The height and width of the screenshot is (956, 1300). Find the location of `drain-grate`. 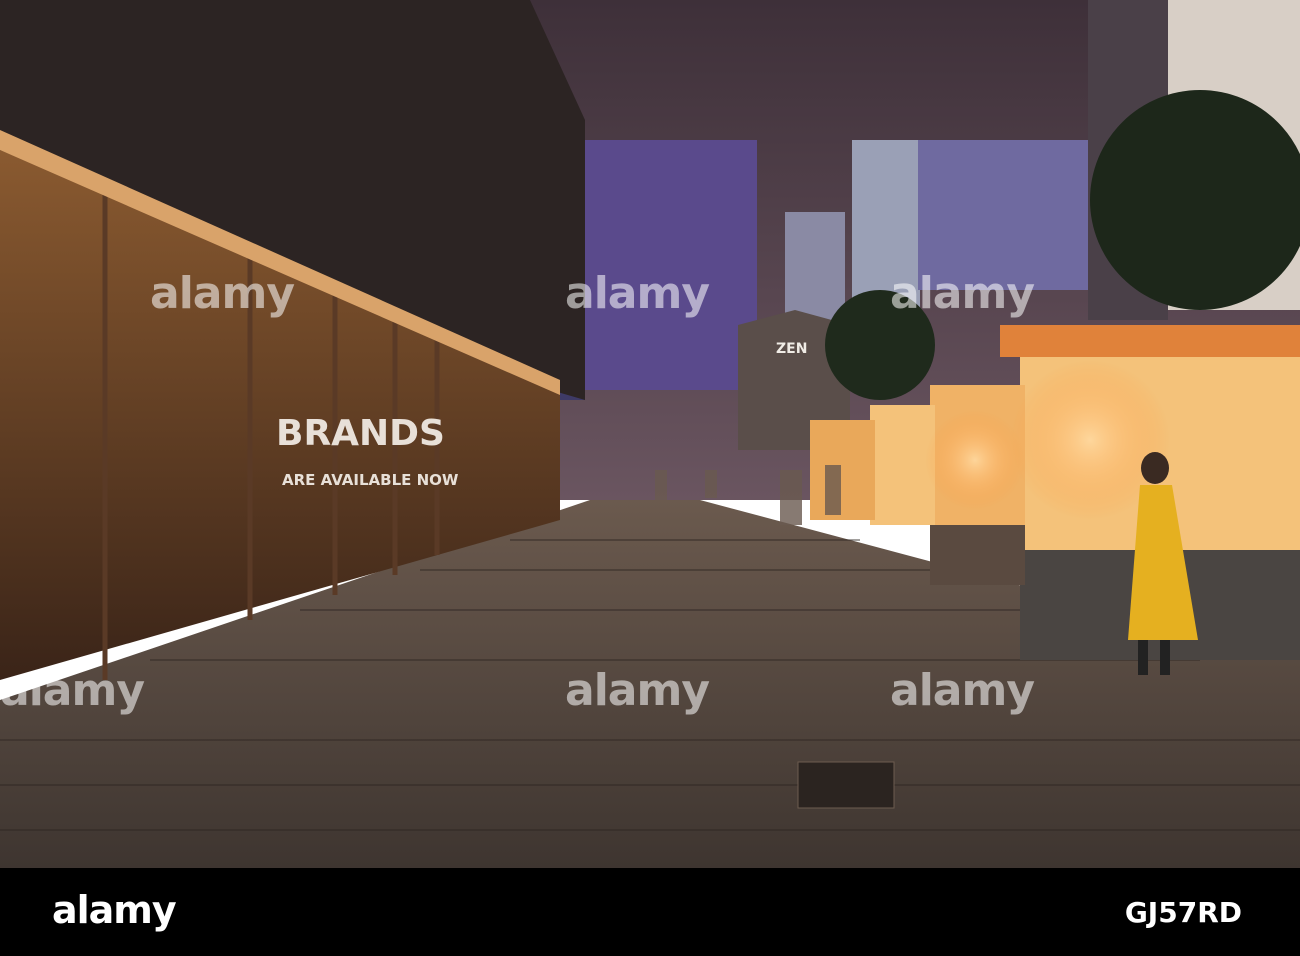

drain-grate is located at coordinates (846, 785).